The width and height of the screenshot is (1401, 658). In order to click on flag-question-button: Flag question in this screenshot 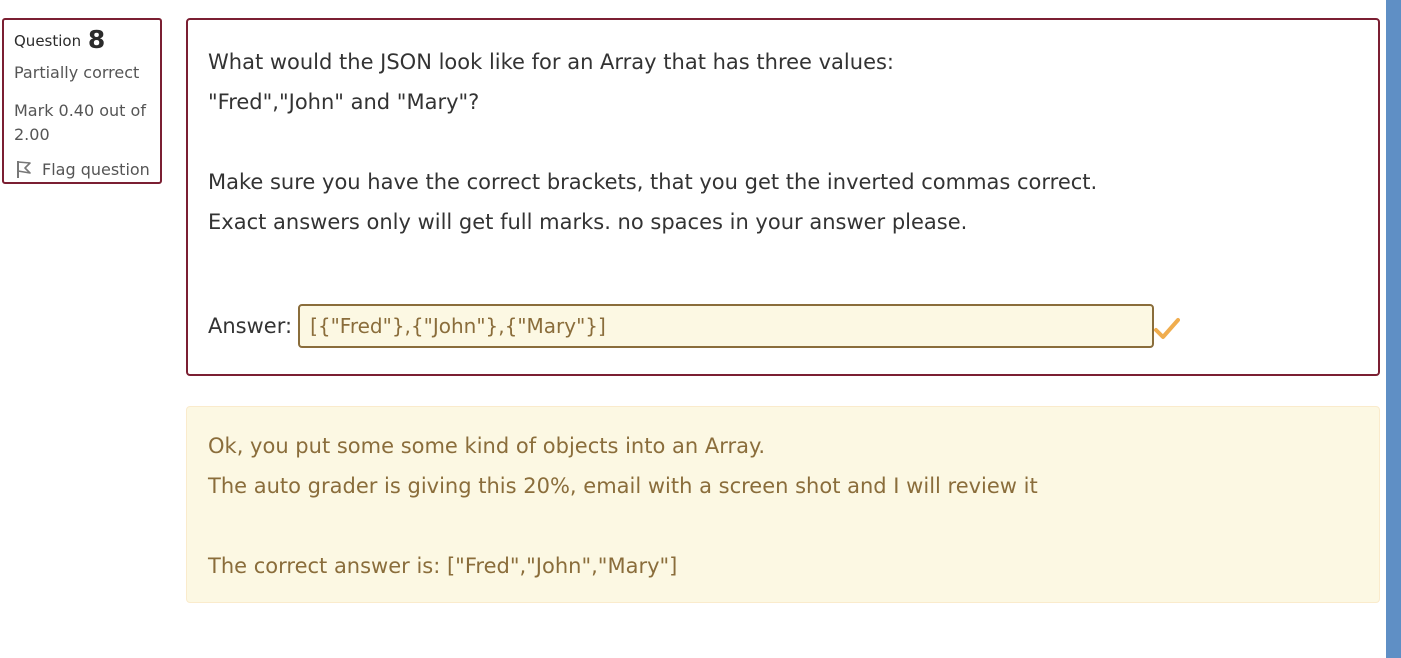, I will do `click(84, 169)`.